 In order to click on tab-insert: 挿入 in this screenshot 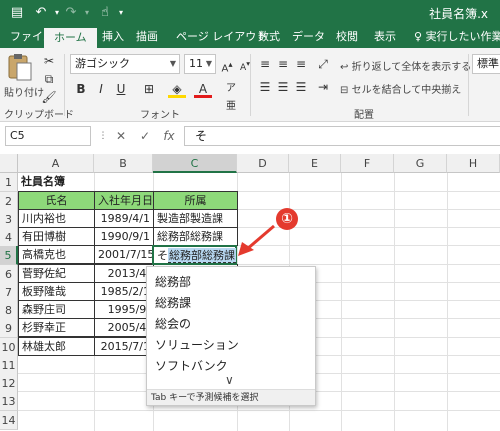, I will do `click(113, 37)`.